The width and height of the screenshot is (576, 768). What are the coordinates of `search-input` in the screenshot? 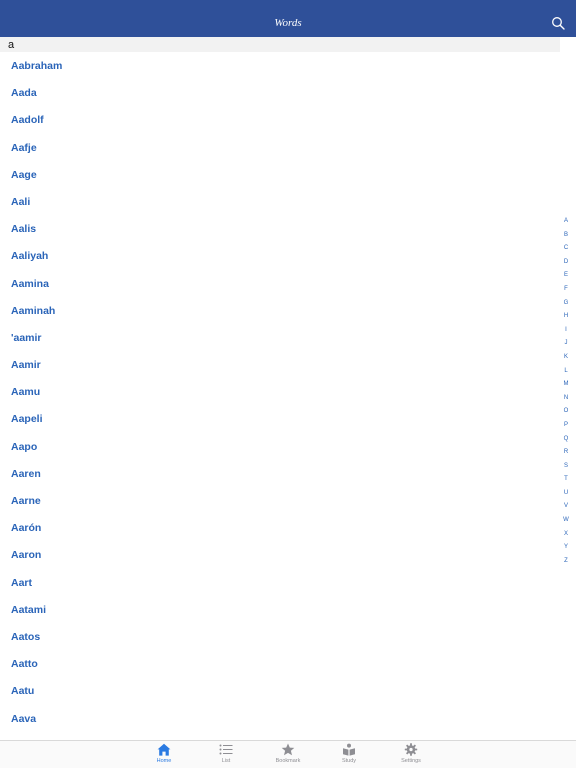 It's located at (280, 44).